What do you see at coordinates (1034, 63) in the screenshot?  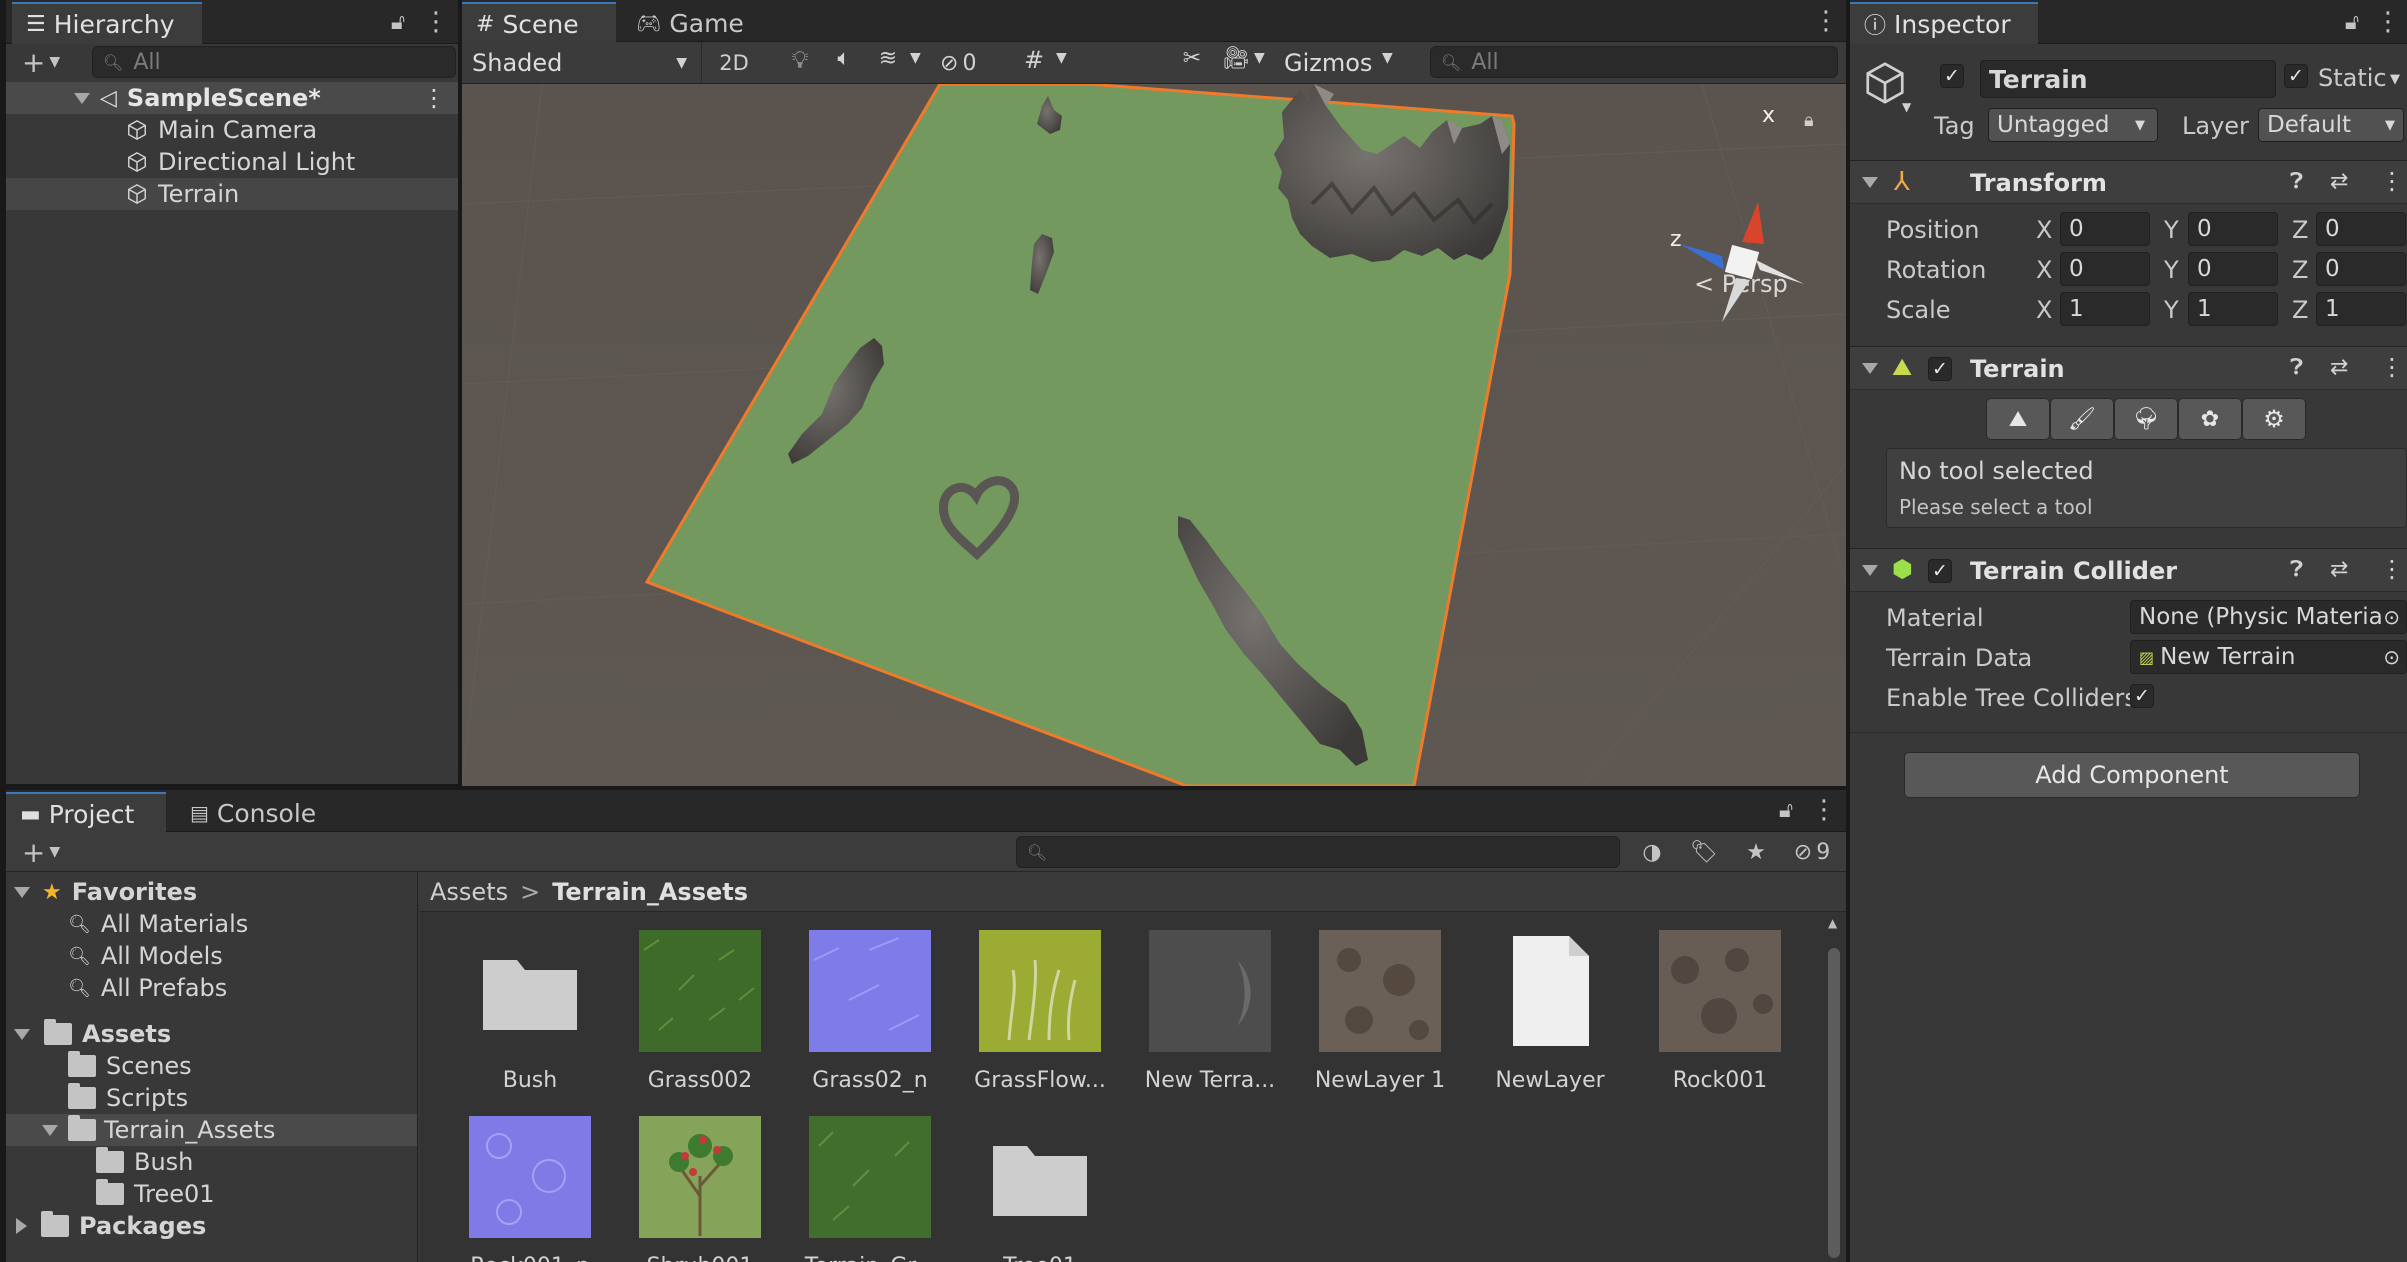 I see `grid-snap-icon: #` at bounding box center [1034, 63].